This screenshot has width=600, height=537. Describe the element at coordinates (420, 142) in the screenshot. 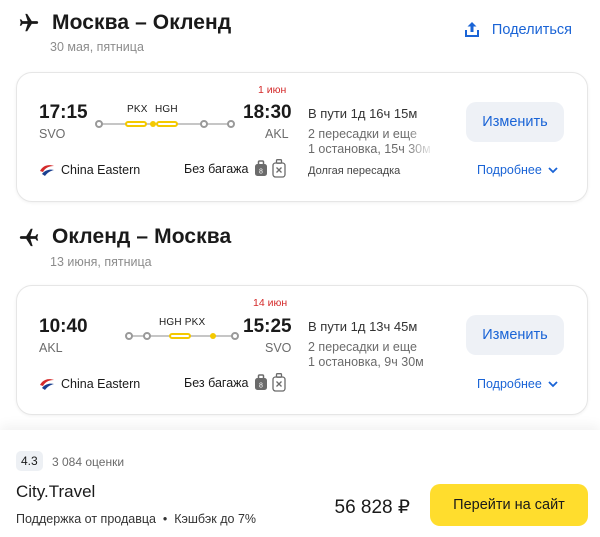

I see `text-fade` at that location.